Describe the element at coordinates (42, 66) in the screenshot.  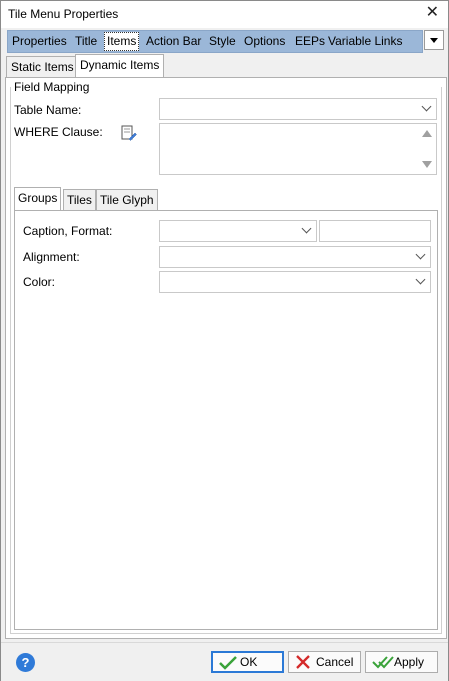
I see `tab-static-items: Static Items` at that location.